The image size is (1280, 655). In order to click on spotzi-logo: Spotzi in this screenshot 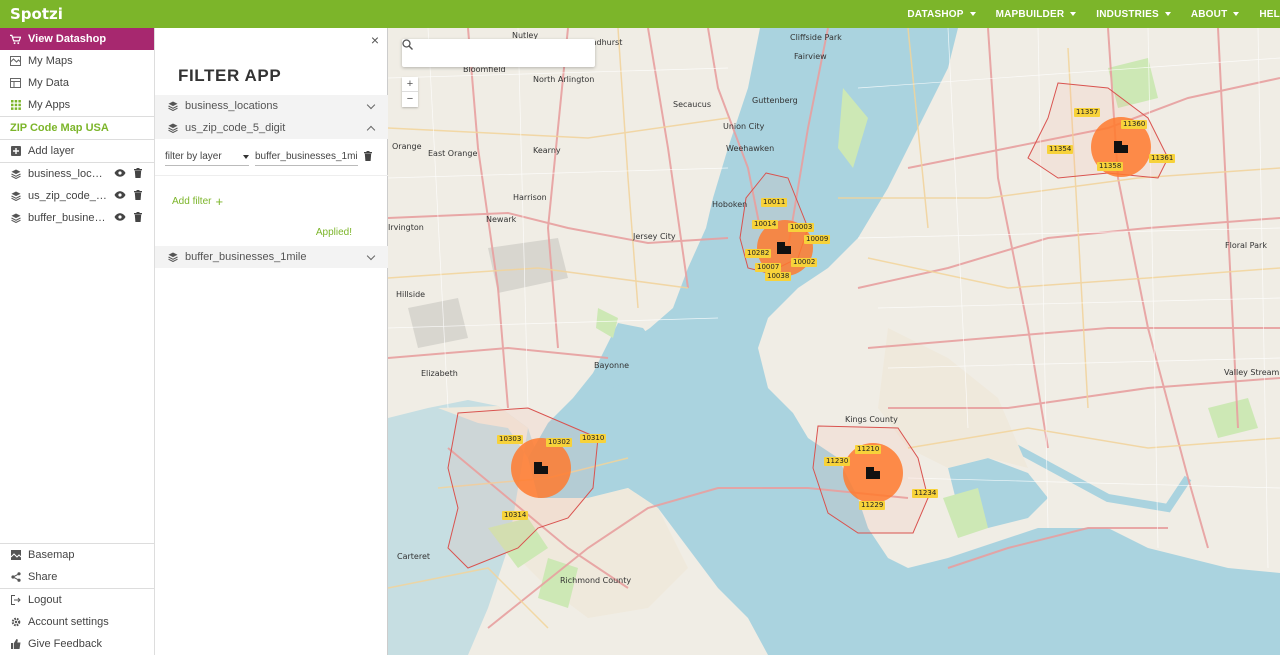, I will do `click(100, 14)`.